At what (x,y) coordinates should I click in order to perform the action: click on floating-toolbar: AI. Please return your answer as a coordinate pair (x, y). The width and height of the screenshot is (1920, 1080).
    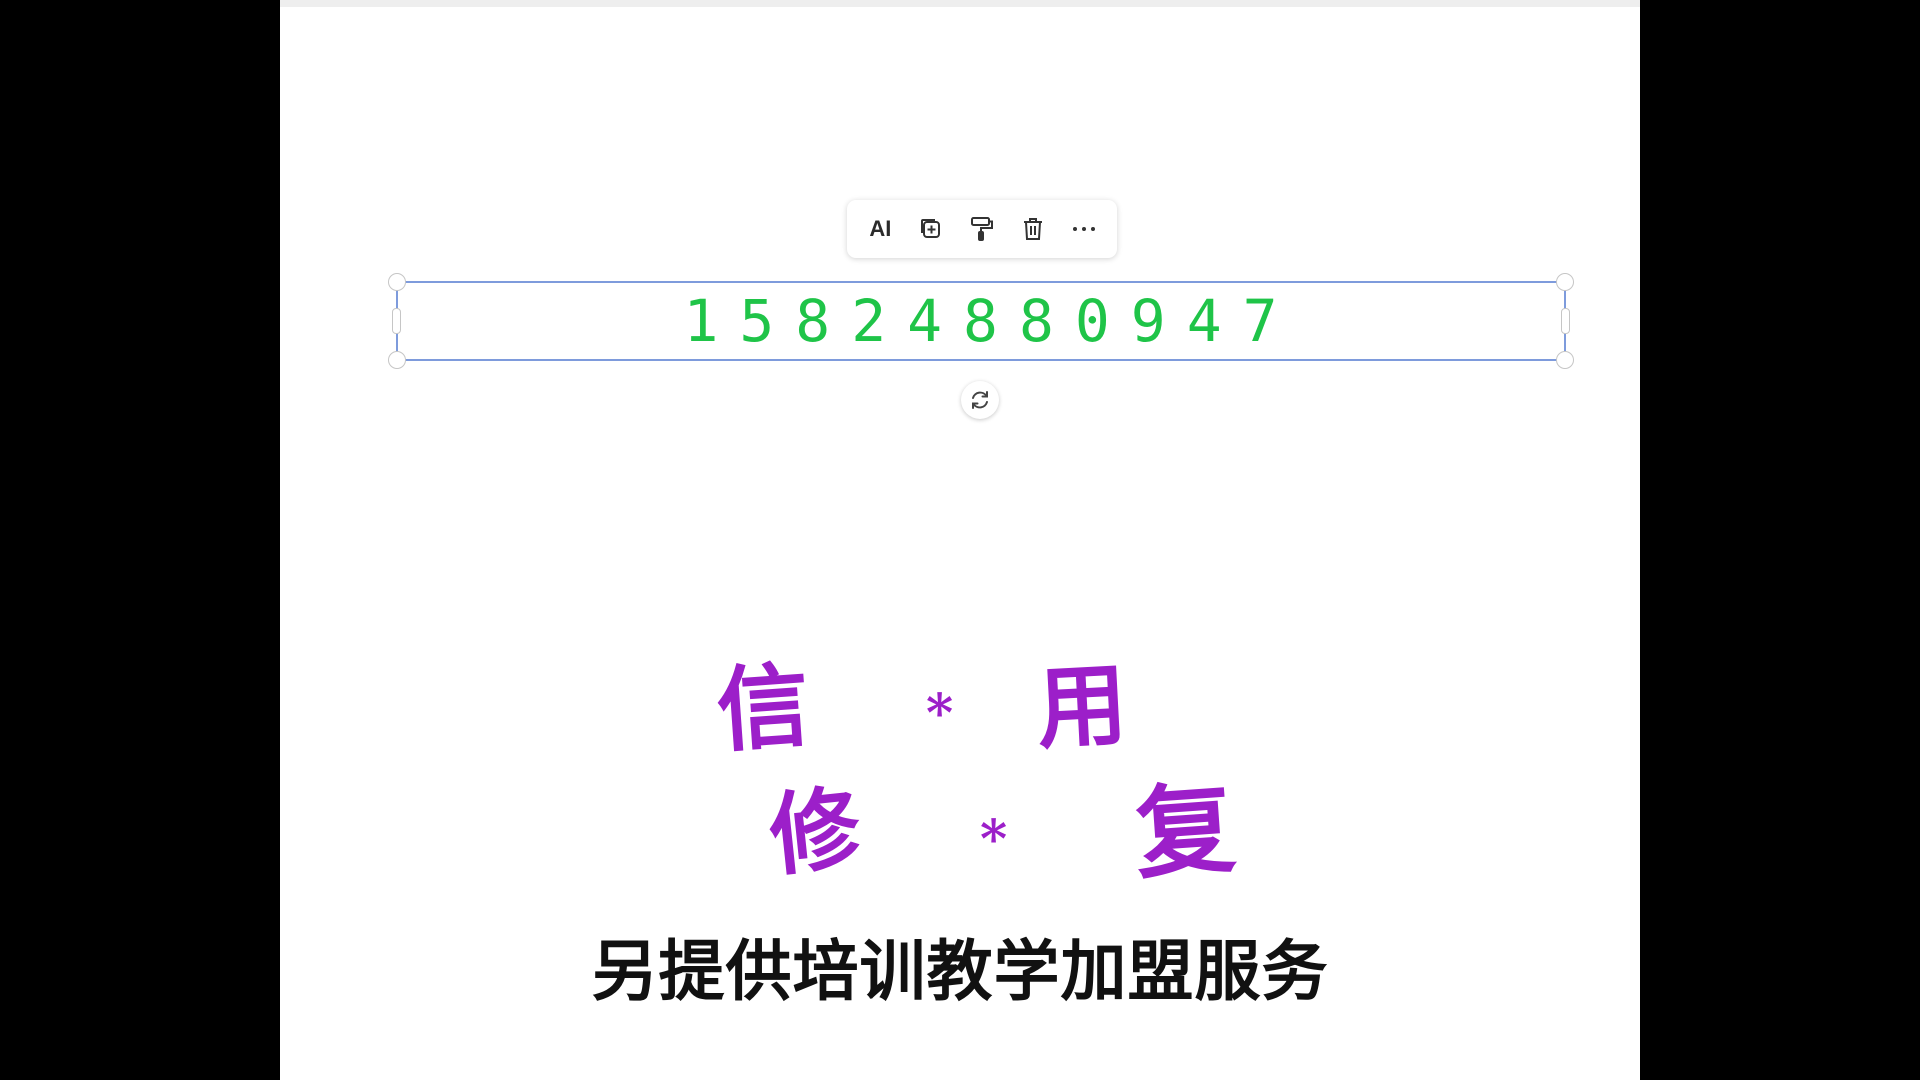
    Looking at the image, I should click on (982, 229).